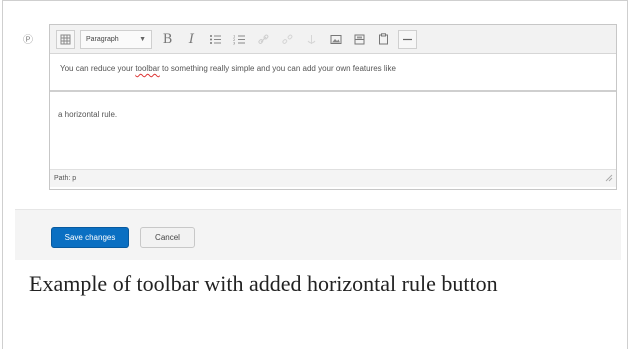 Image resolution: width=635 pixels, height=349 pixels. Describe the element at coordinates (98, 68) in the screenshot. I see `content-text-before: You can reduce your` at that location.